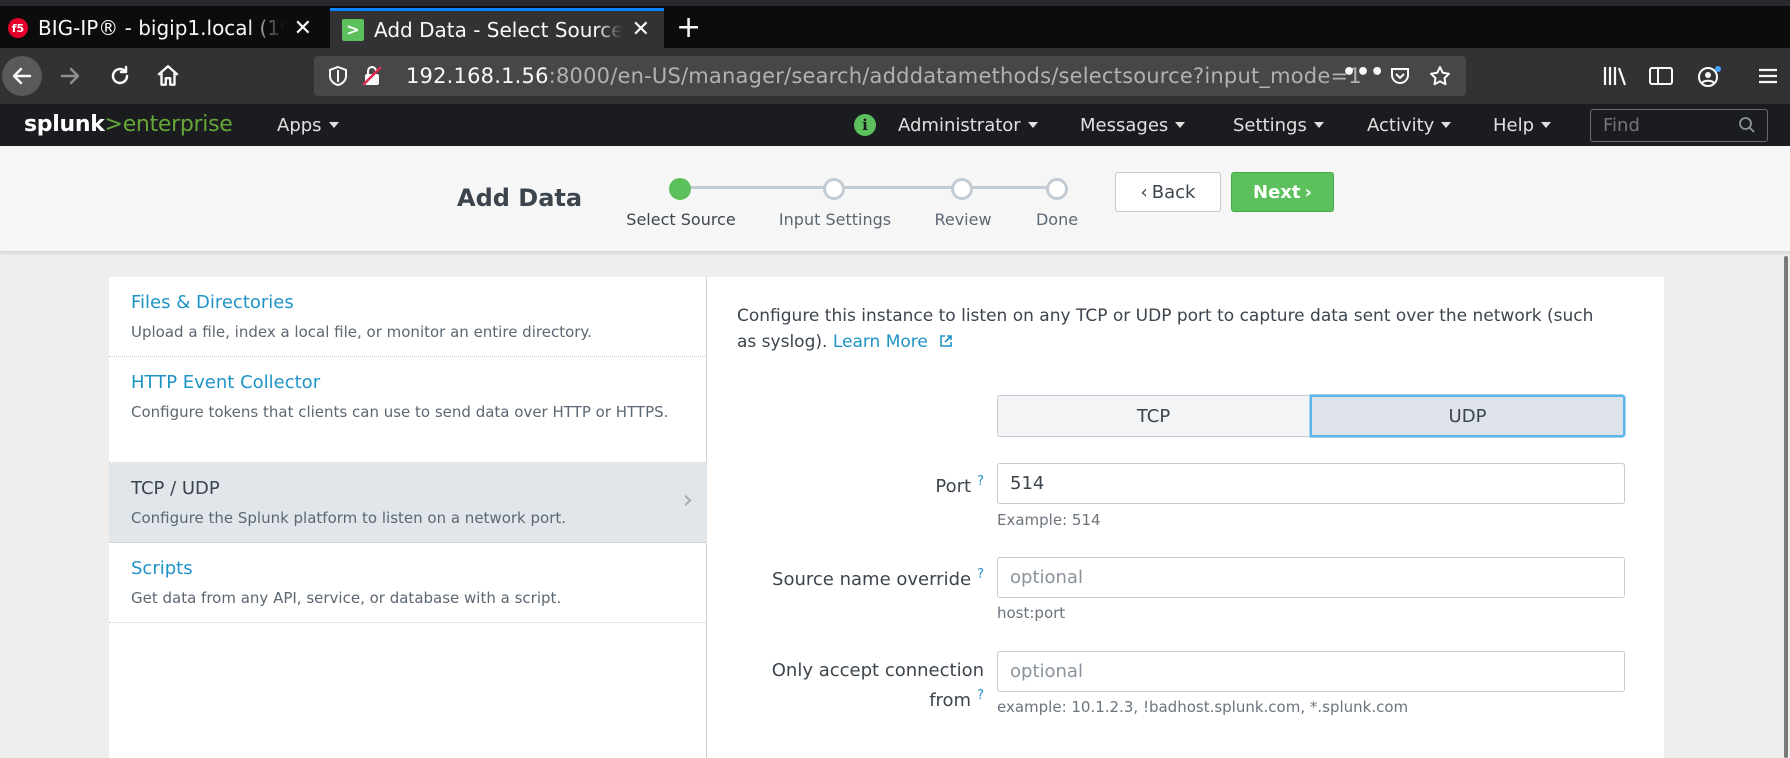 The height and width of the screenshot is (758, 1790). What do you see at coordinates (1270, 125) in the screenshot?
I see `settings-menu-label: Settings` at bounding box center [1270, 125].